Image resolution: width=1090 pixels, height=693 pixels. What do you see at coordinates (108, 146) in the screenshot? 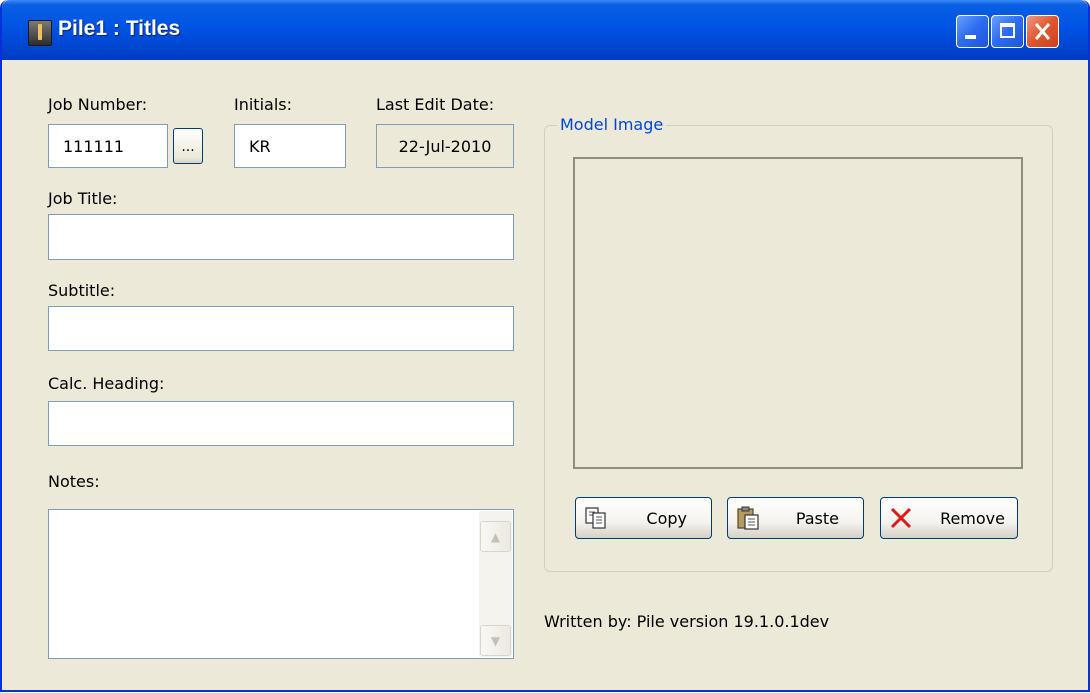
I see `job-number-field: 111111` at bounding box center [108, 146].